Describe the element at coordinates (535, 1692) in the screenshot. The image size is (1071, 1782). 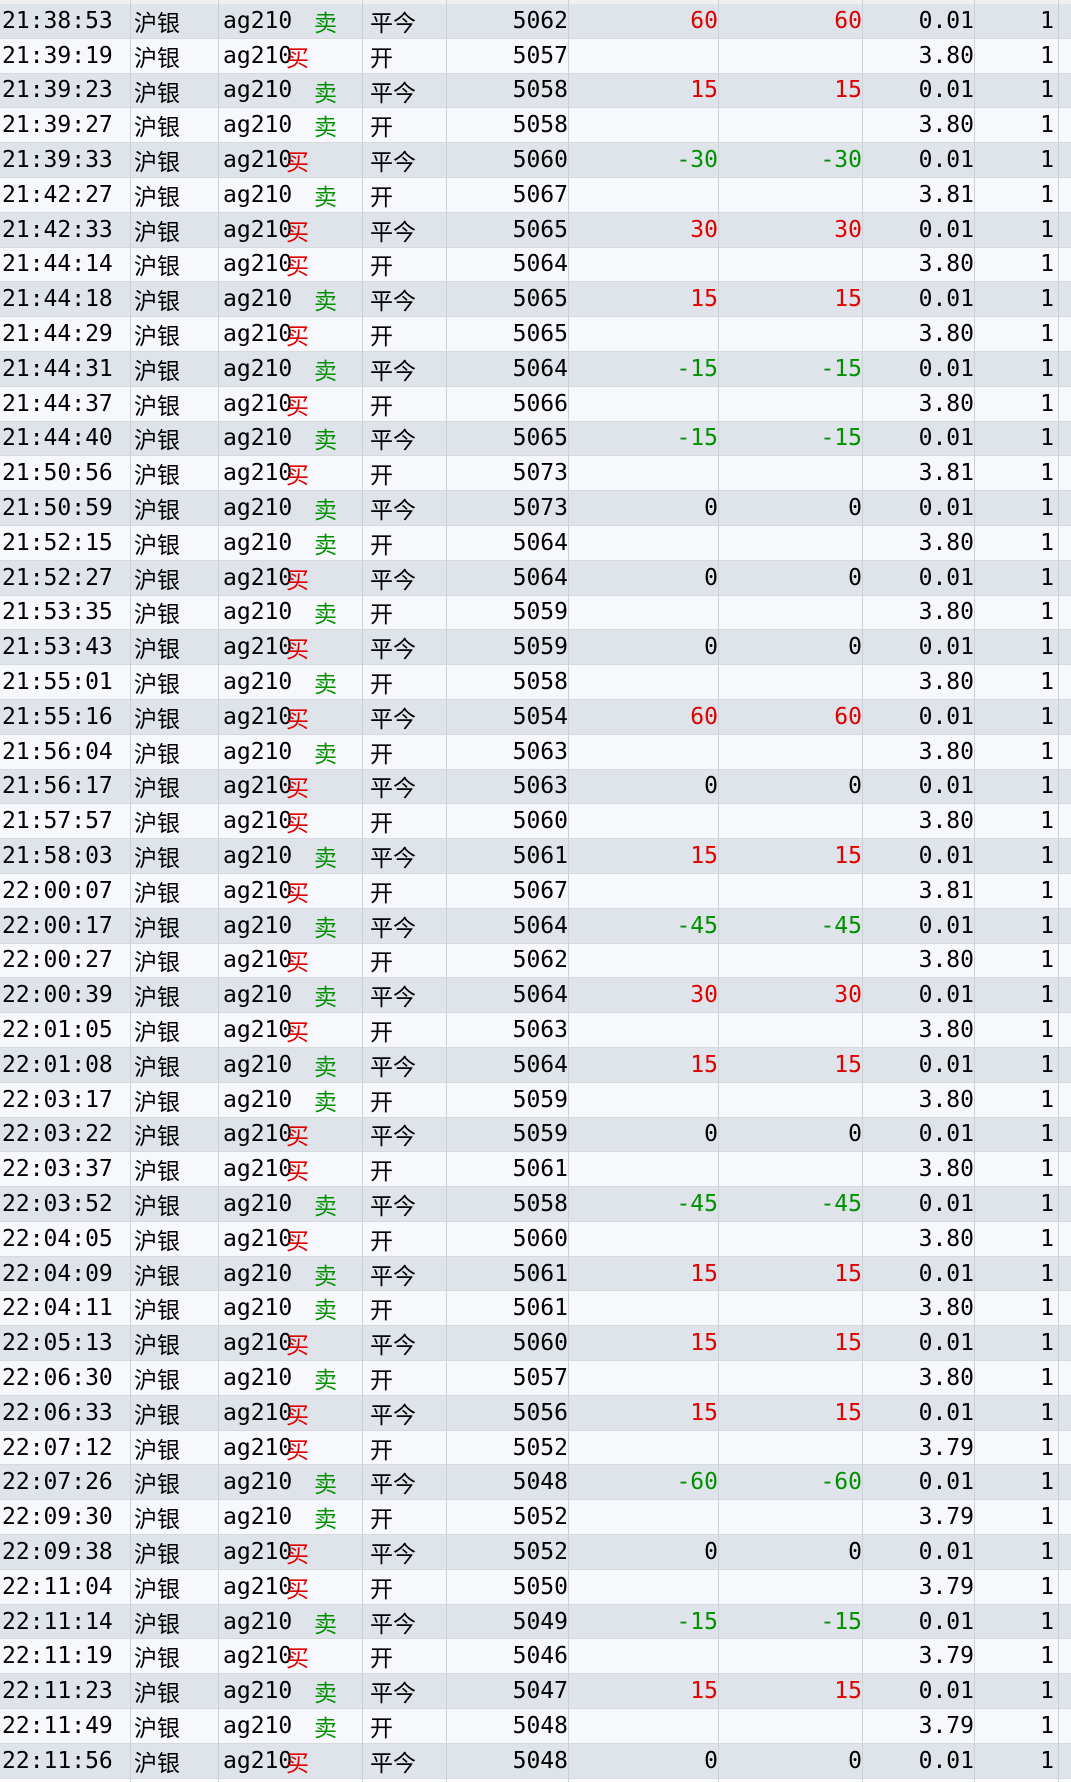
I see `table-row: 22:11:23 沪银 ag210 卖平今 5047 15 15 0.01 1` at that location.